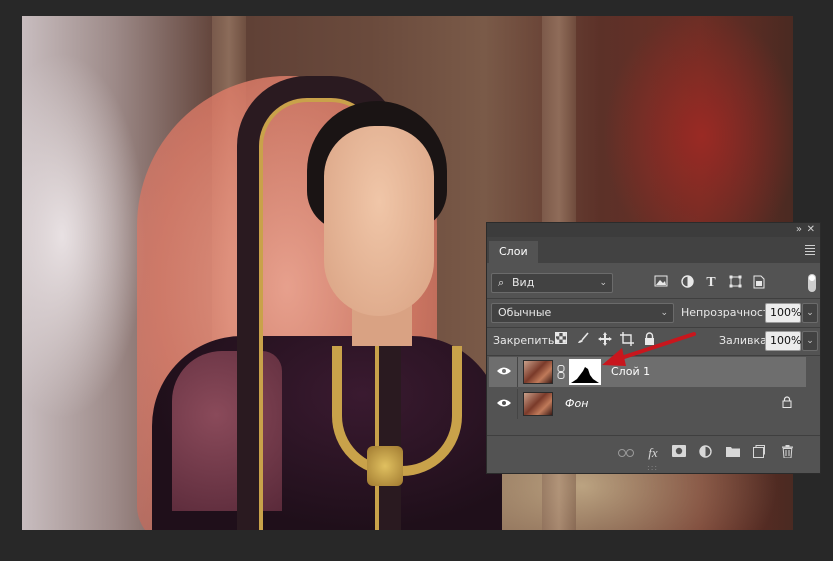 The image size is (833, 561). Describe the element at coordinates (585, 372) in the screenshot. I see `layer-mask-thumbnail` at that location.